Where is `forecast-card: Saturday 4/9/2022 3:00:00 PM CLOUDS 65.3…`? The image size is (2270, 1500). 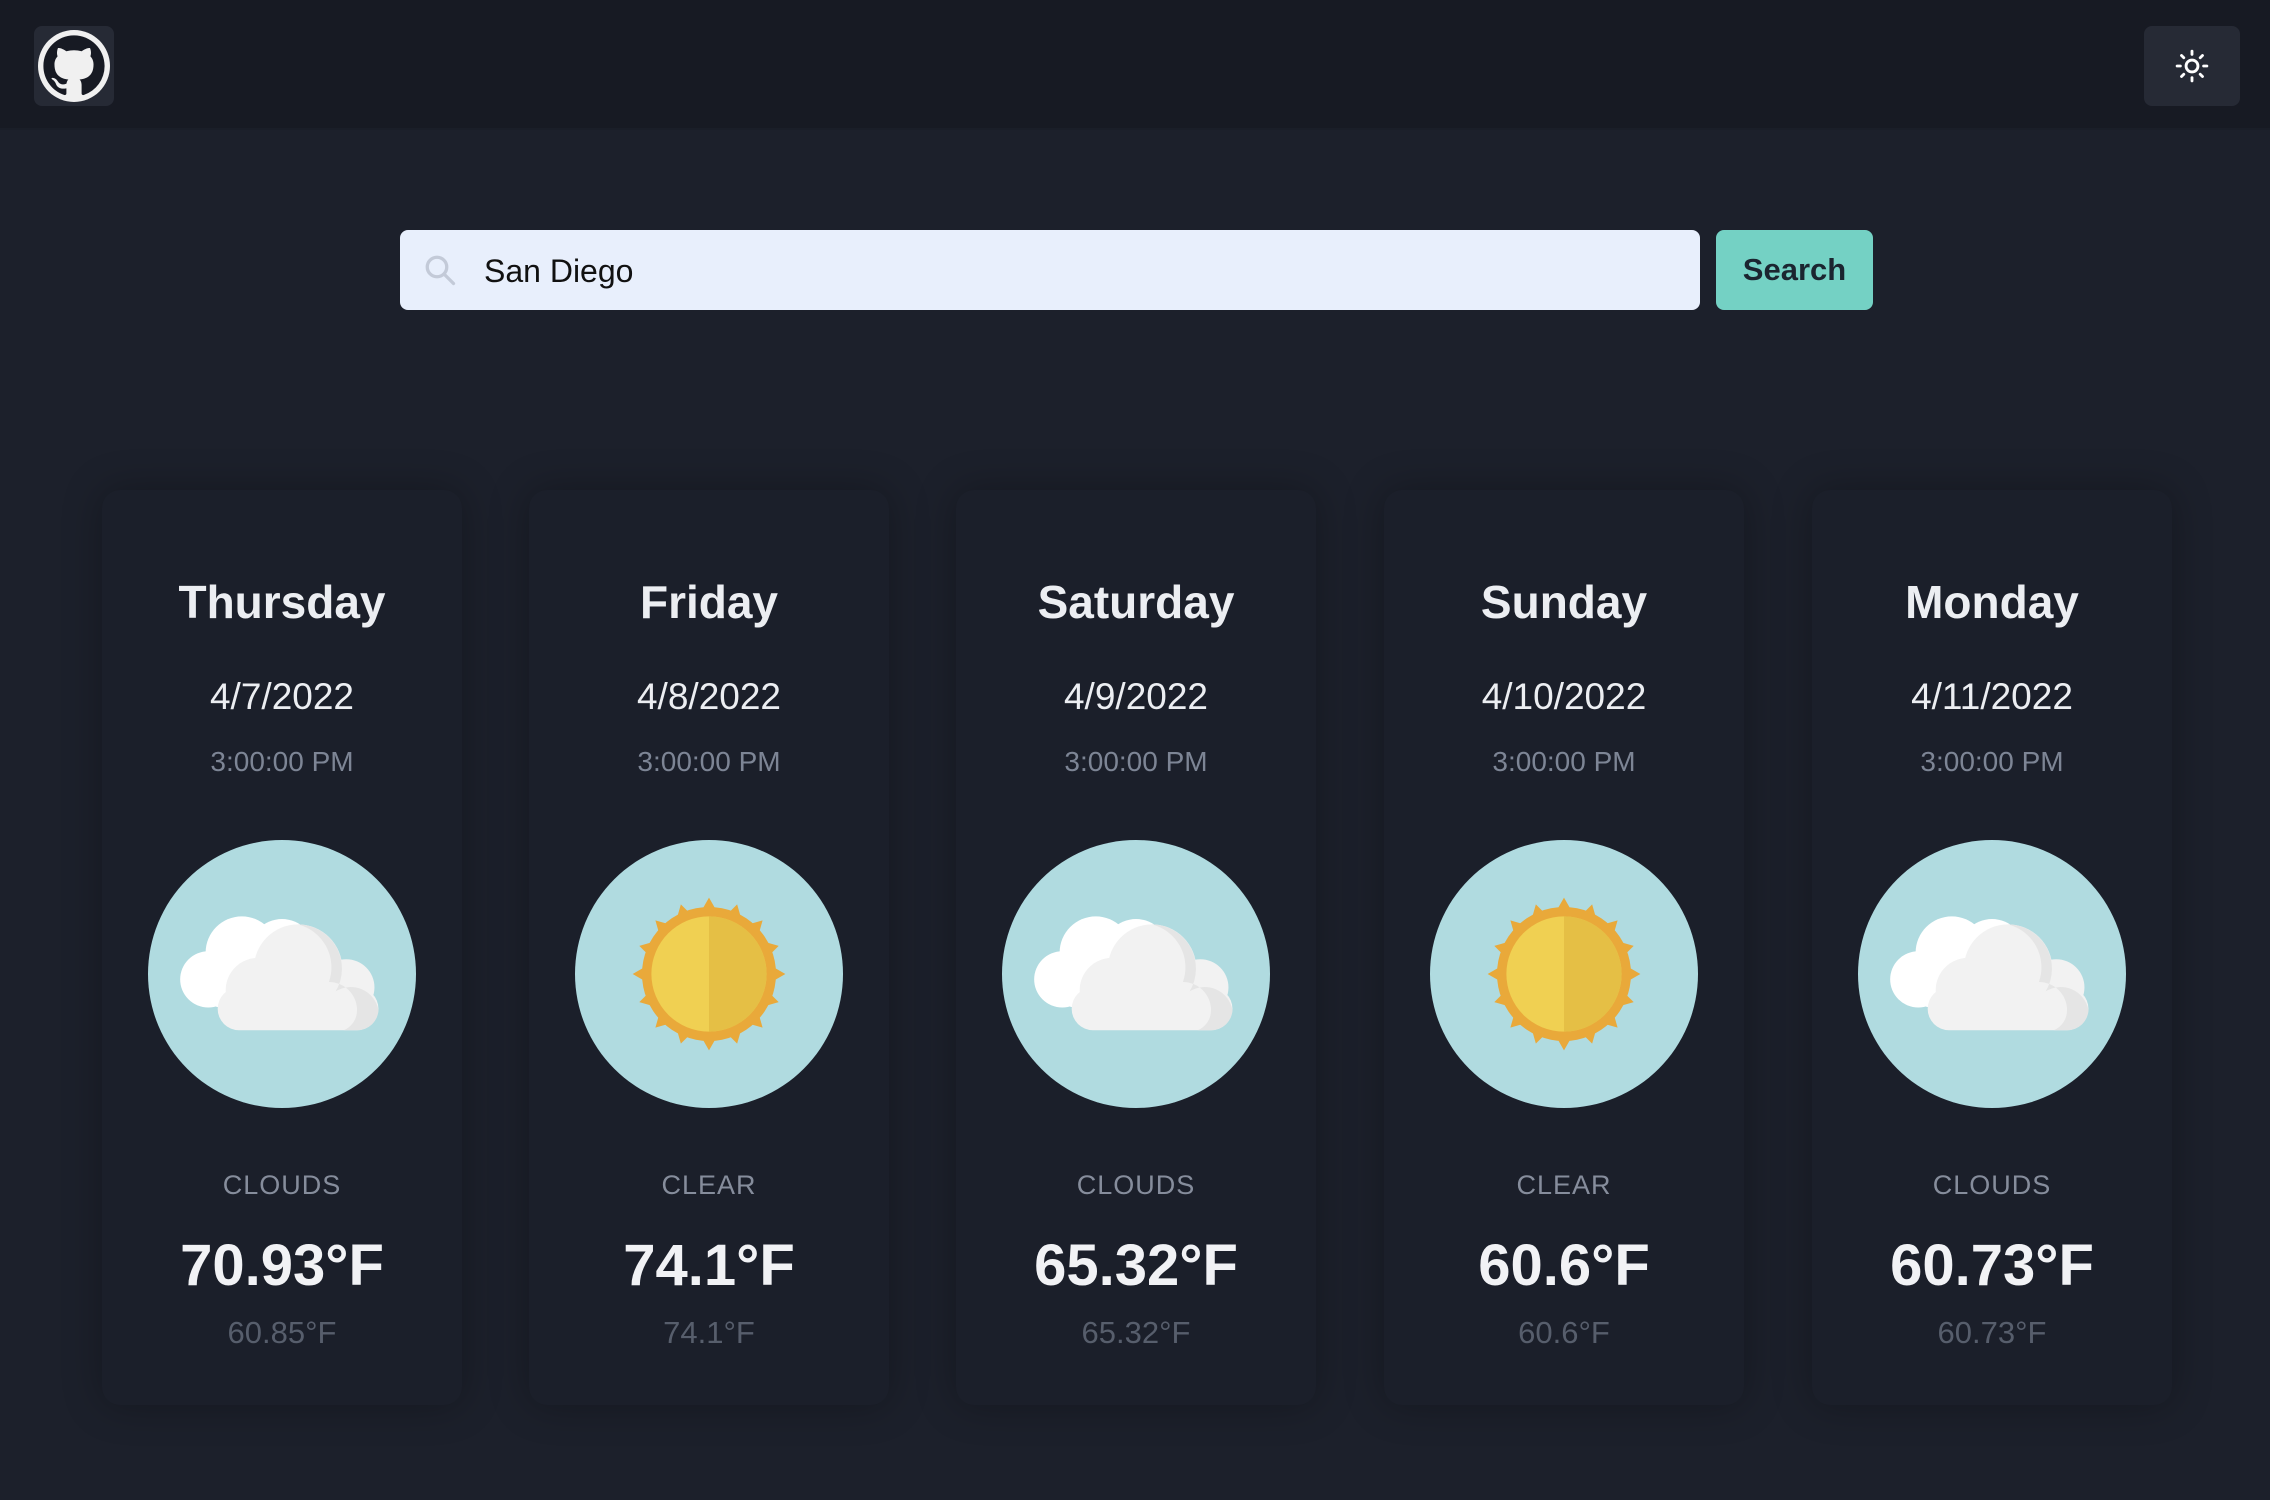
forecast-card: Saturday 4/9/2022 3:00:00 PM CLOUDS 65.3… is located at coordinates (1136, 947).